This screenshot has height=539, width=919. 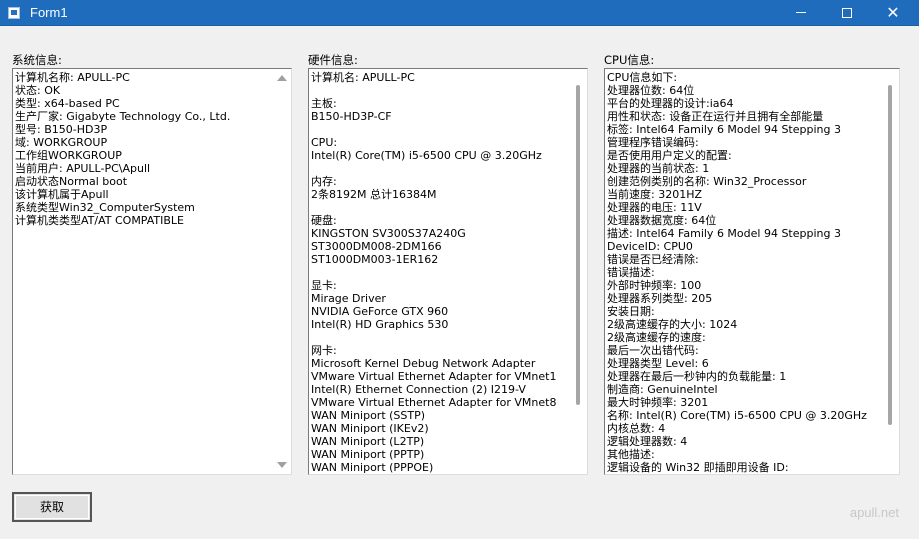 What do you see at coordinates (324, 285) in the screenshot?
I see `text-line: 显卡:` at bounding box center [324, 285].